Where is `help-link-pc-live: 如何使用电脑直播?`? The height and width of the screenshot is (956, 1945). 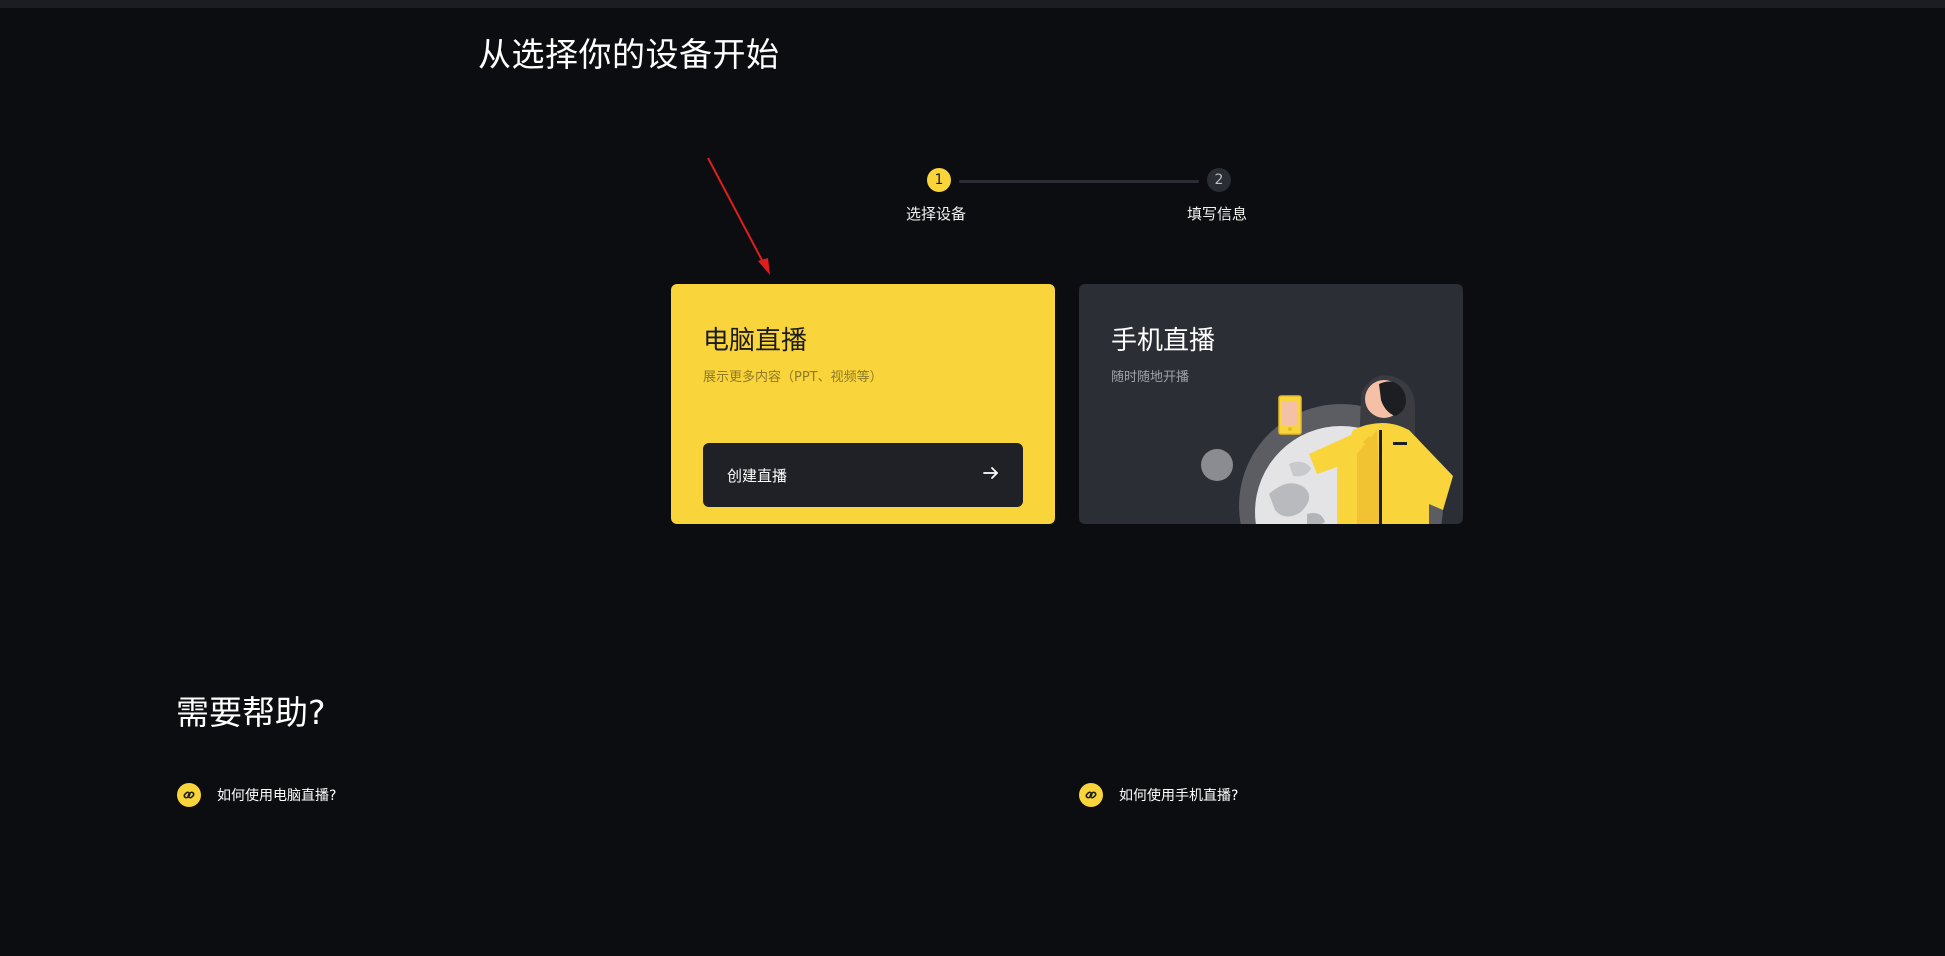 help-link-pc-live: 如何使用电脑直播? is located at coordinates (256, 795).